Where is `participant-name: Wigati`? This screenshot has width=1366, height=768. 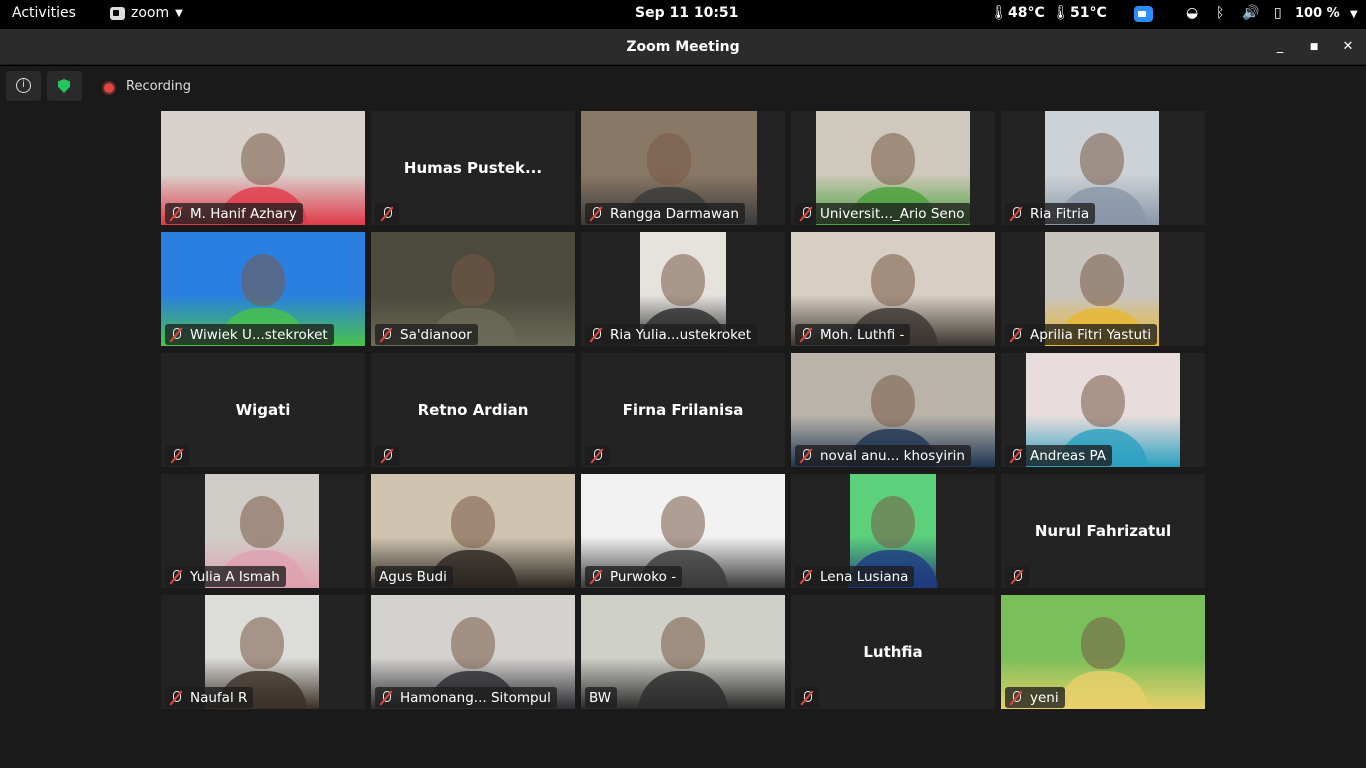
participant-name: Wigati is located at coordinates (263, 410).